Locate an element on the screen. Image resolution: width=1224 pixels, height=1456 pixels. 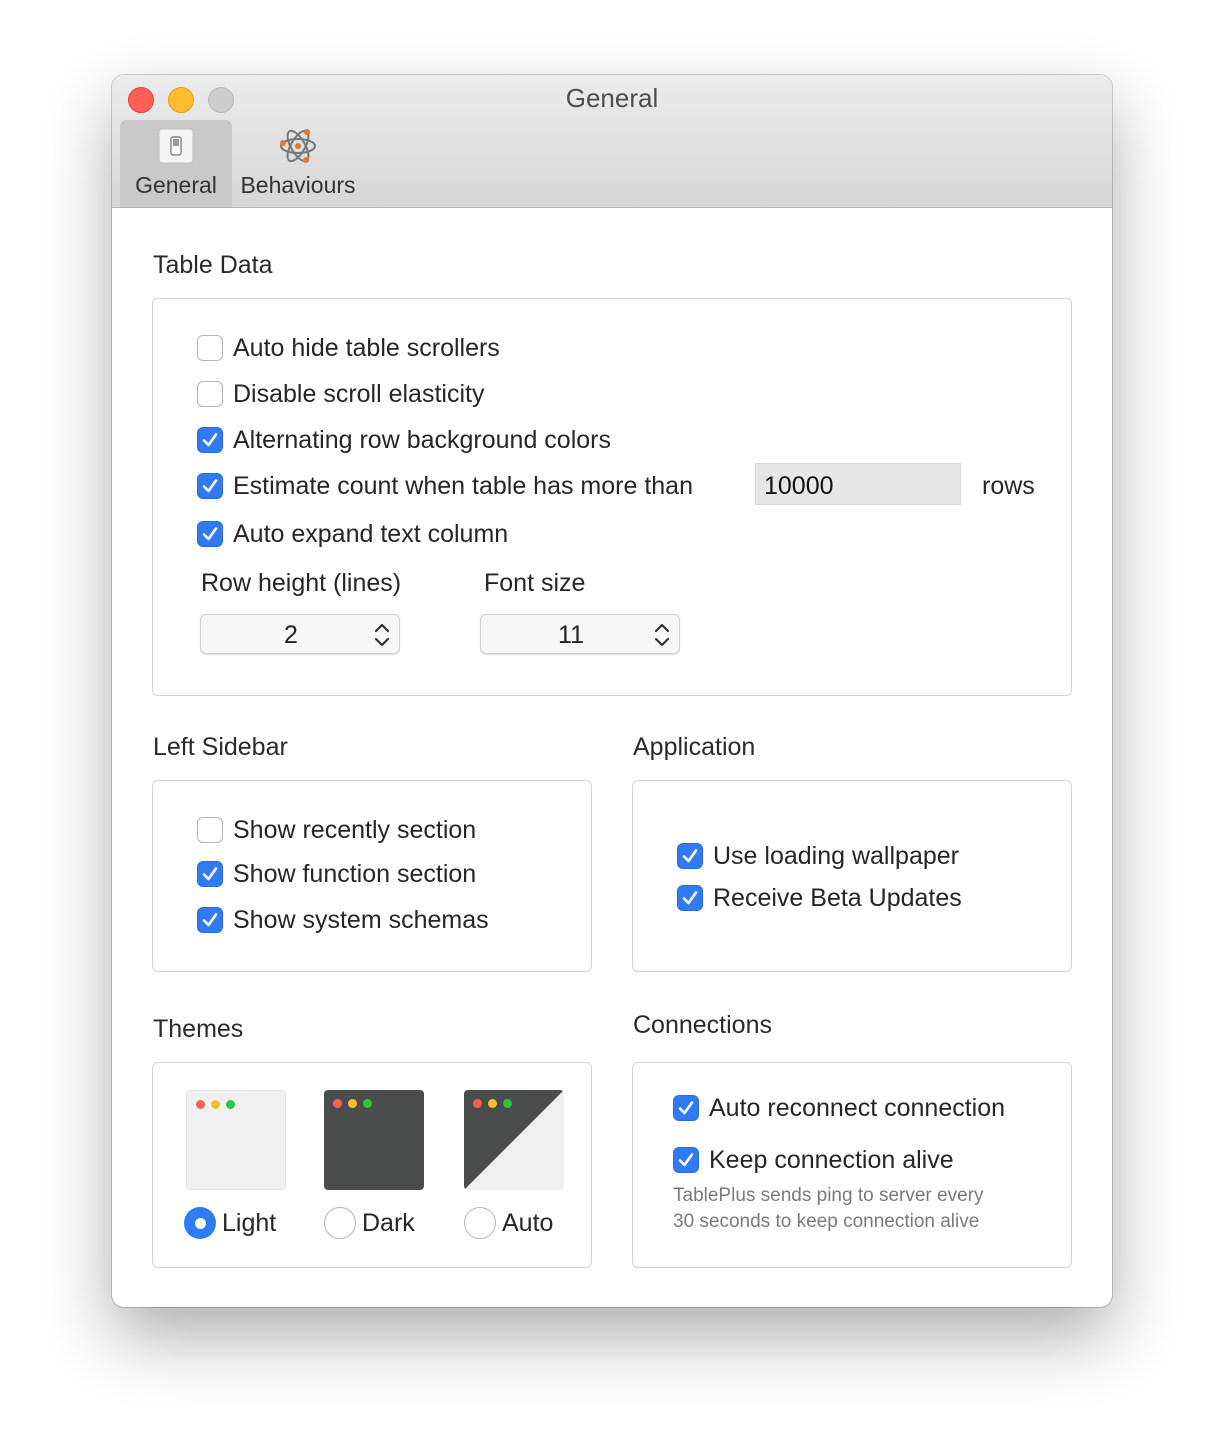
tab-general: General is located at coordinates (176, 163).